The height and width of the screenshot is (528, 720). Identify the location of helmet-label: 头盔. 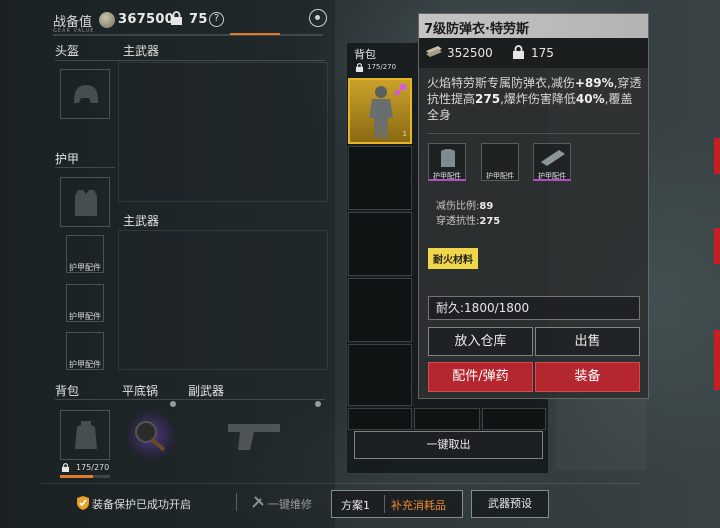
(67, 51).